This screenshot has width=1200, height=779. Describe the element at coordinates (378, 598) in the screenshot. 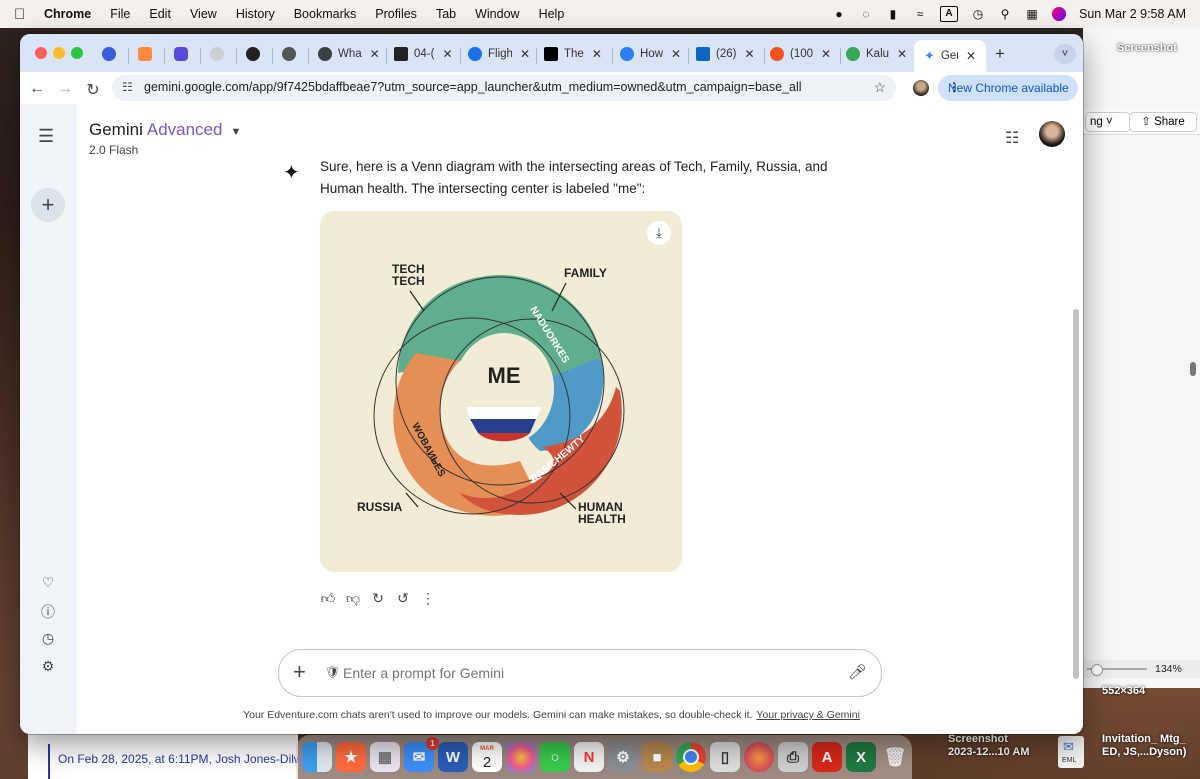

I see `regenerate-icon: ↻` at that location.